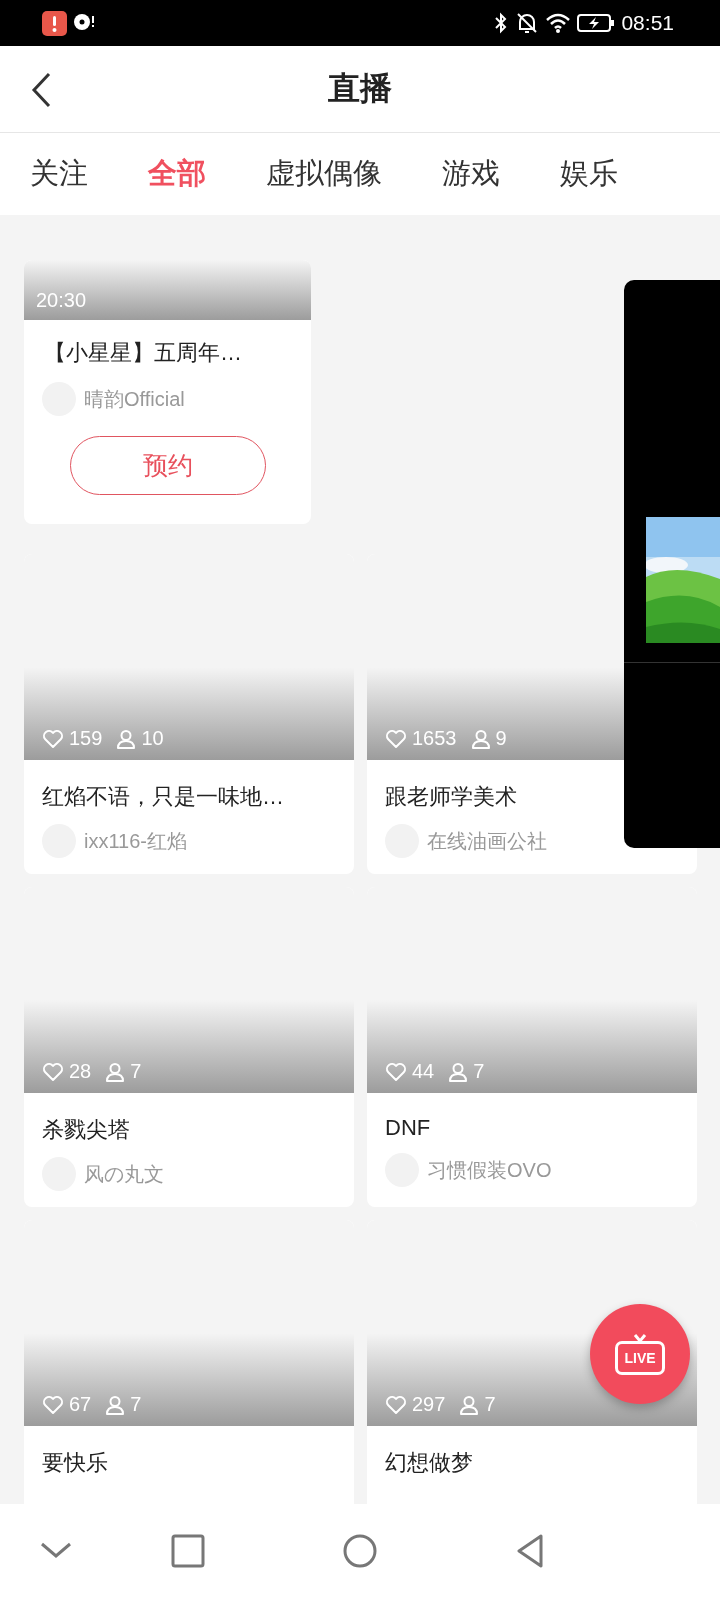 The height and width of the screenshot is (1600, 720). What do you see at coordinates (489, 1170) in the screenshot?
I see `streamer-name: 习惯假装OVO` at bounding box center [489, 1170].